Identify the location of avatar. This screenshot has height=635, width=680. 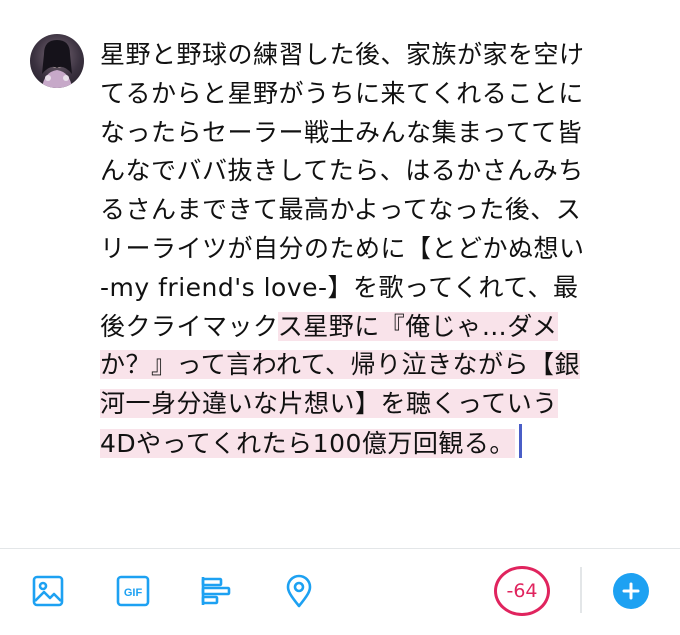
(57, 61).